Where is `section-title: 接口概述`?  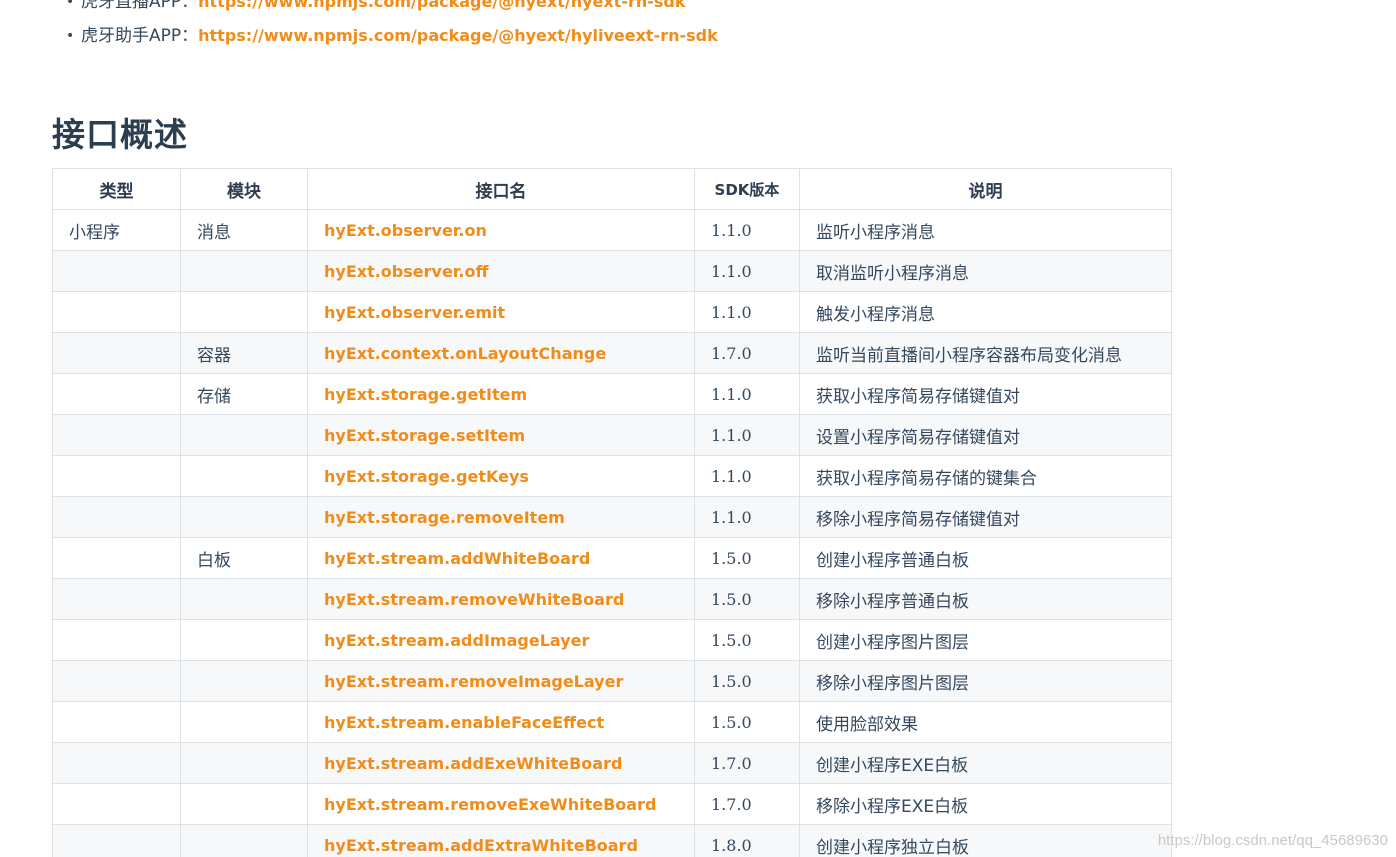 section-title: 接口概述 is located at coordinates (120, 134).